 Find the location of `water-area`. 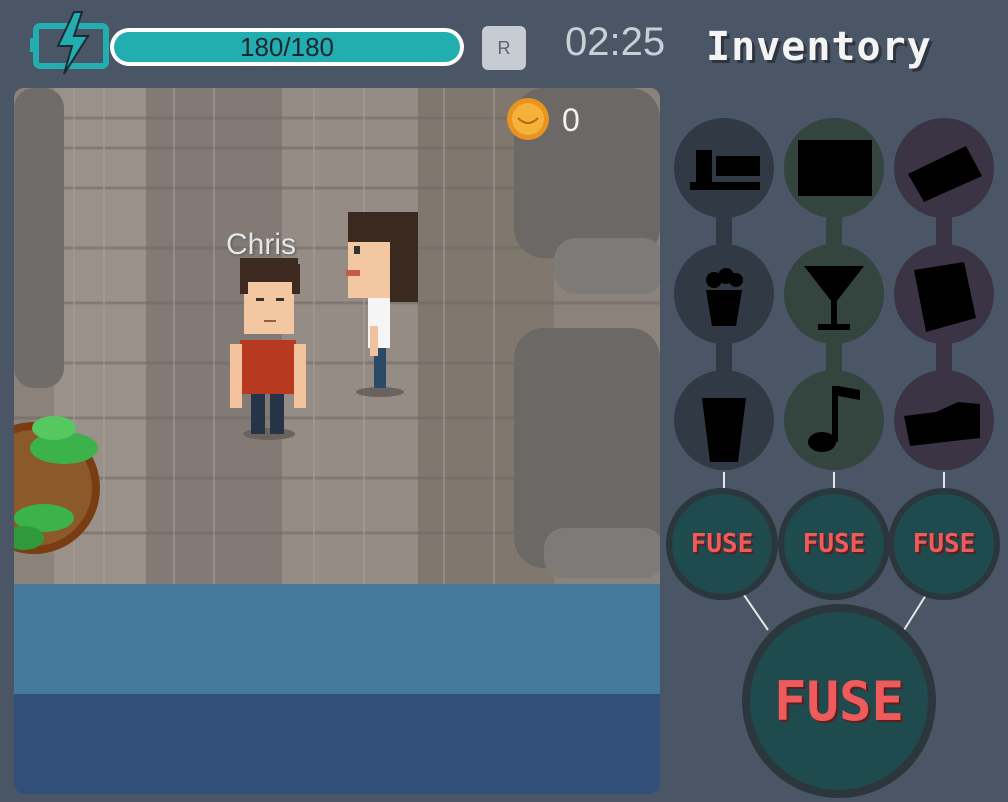

water-area is located at coordinates (337, 639).